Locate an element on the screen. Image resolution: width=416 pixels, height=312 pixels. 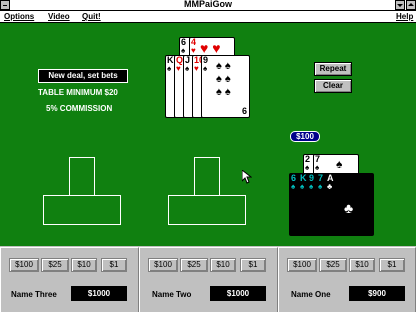
title-bar: MMPaiGow is located at coordinates (208, 5).